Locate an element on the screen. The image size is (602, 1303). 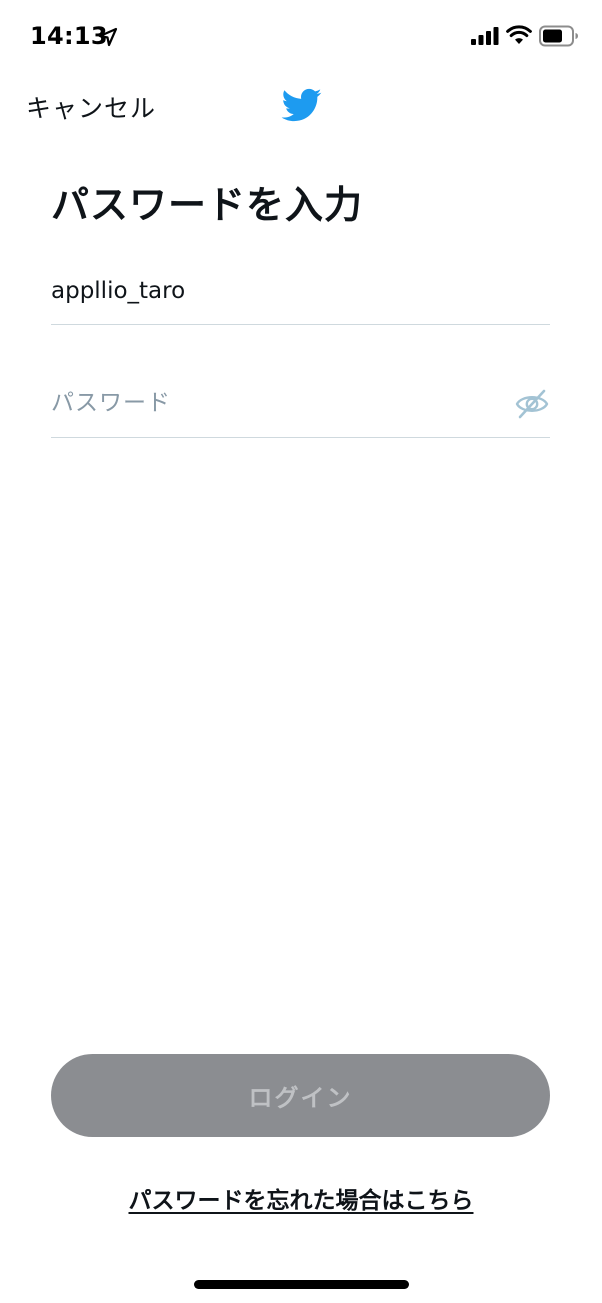
twitter-bird-icon is located at coordinates (301, 105).